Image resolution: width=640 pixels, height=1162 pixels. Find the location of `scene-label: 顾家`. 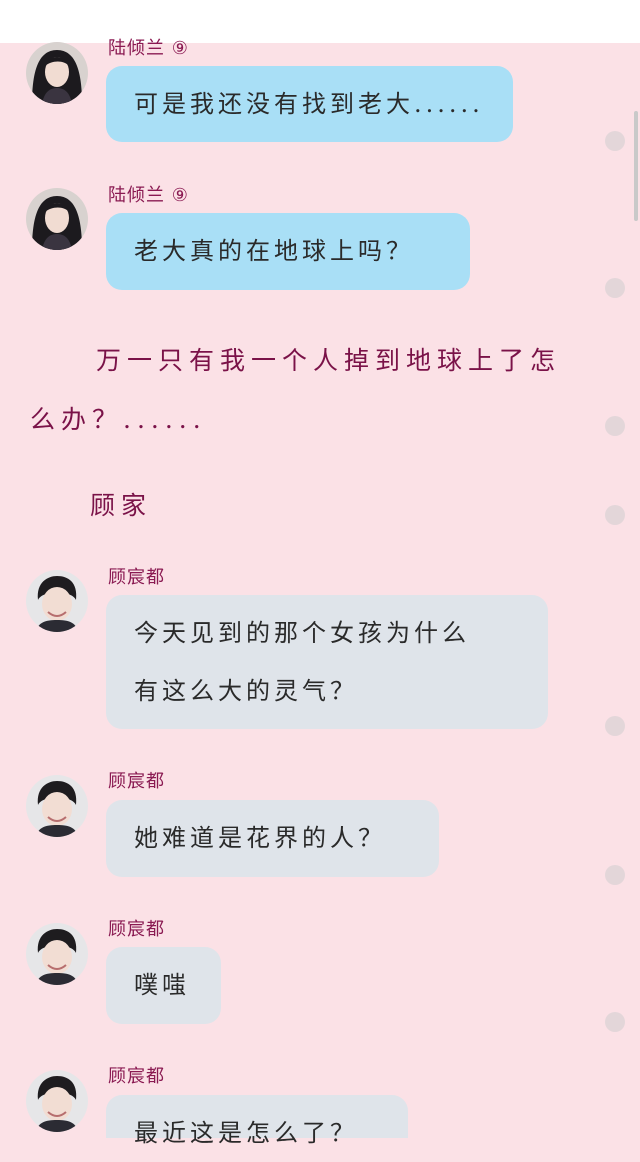

scene-label: 顾家 is located at coordinates (121, 505).